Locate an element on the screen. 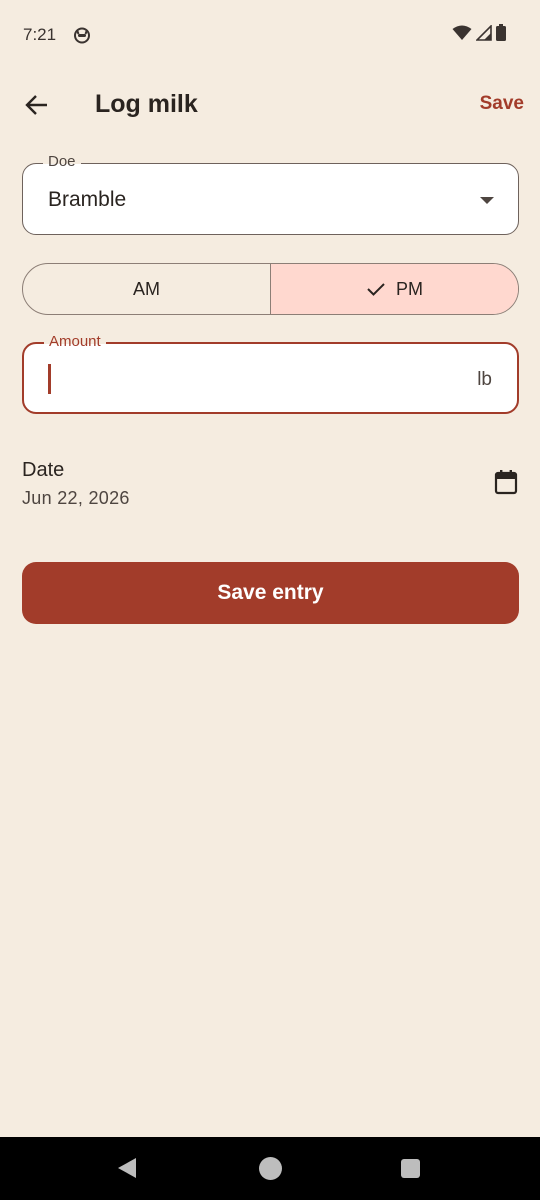  am-label: AM is located at coordinates (146, 288).